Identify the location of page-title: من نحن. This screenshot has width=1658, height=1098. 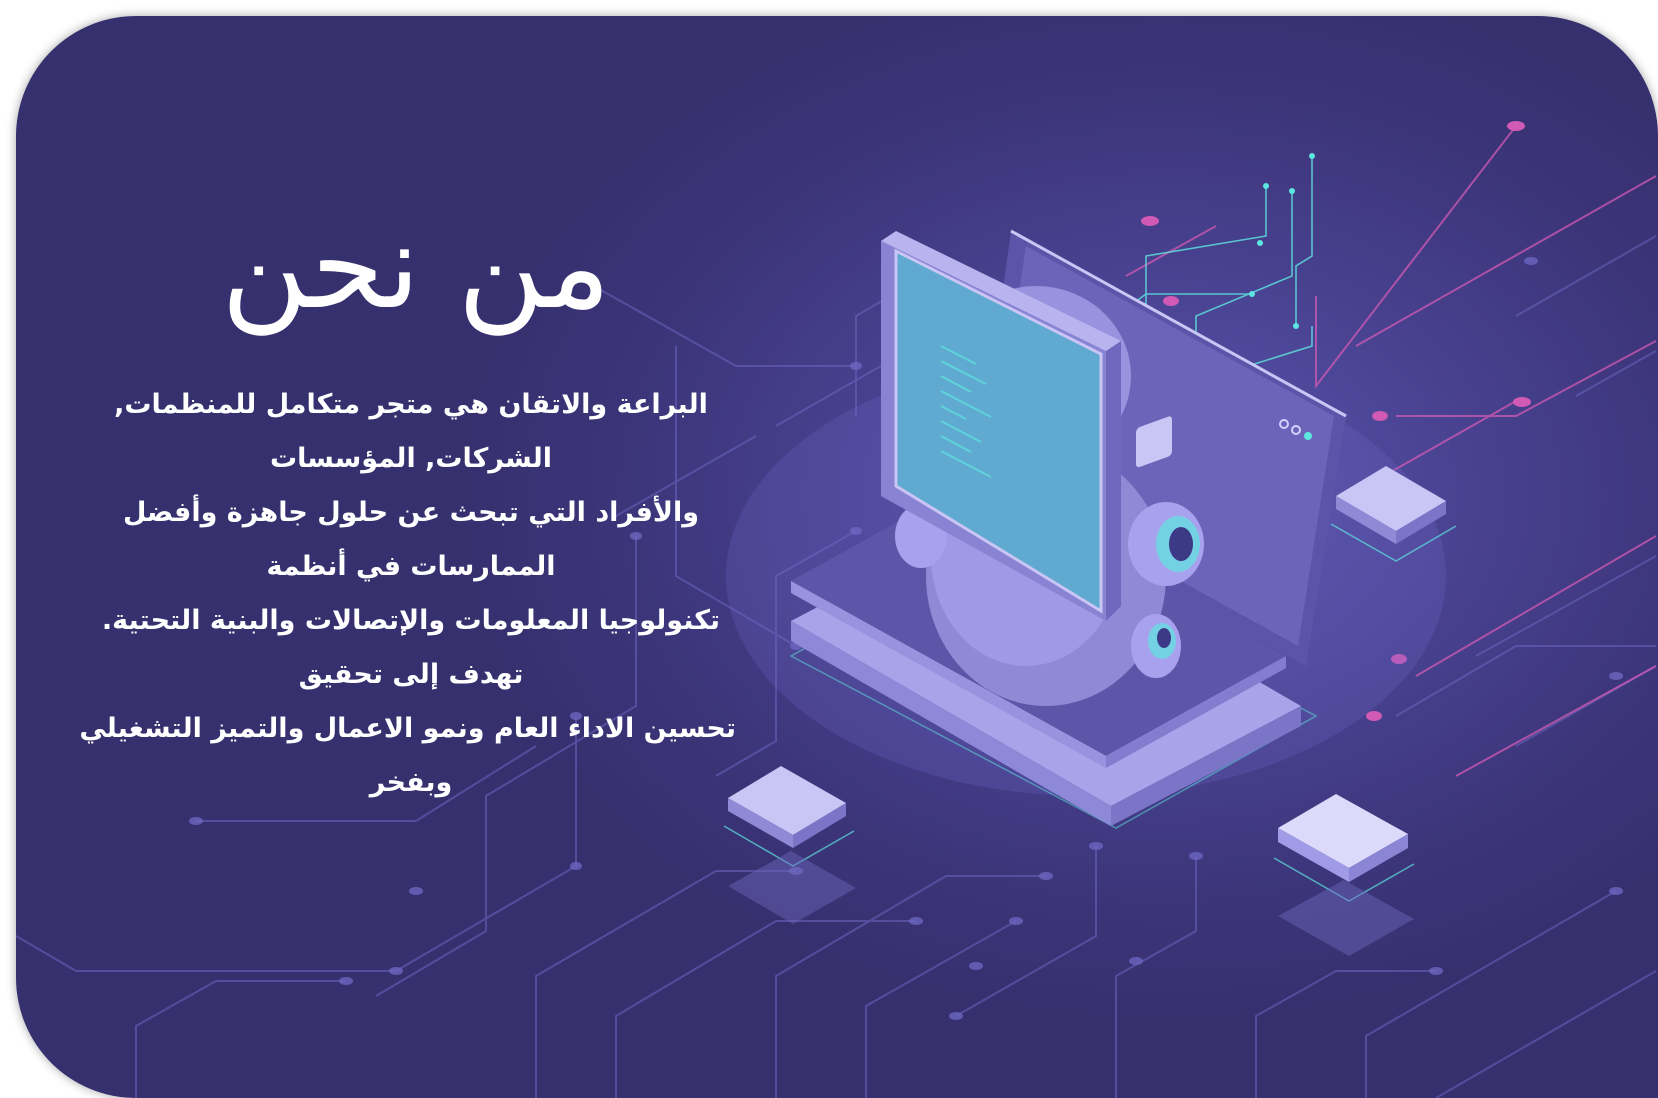
(416, 266).